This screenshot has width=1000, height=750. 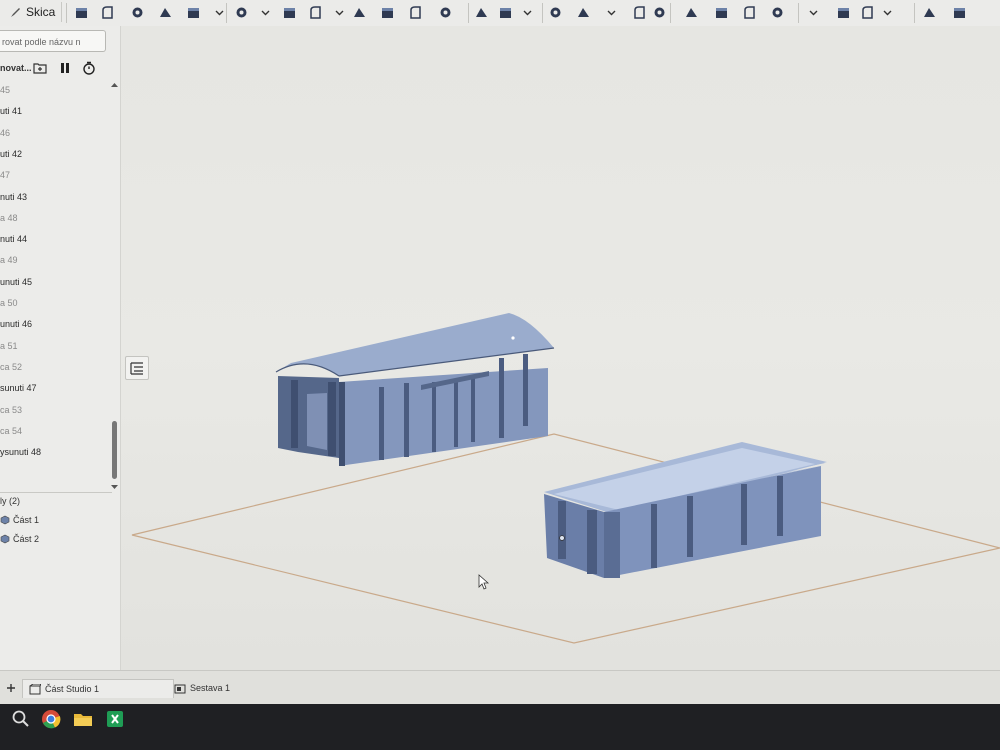 I want to click on sketch-button: Skica, so click(x=33, y=12).